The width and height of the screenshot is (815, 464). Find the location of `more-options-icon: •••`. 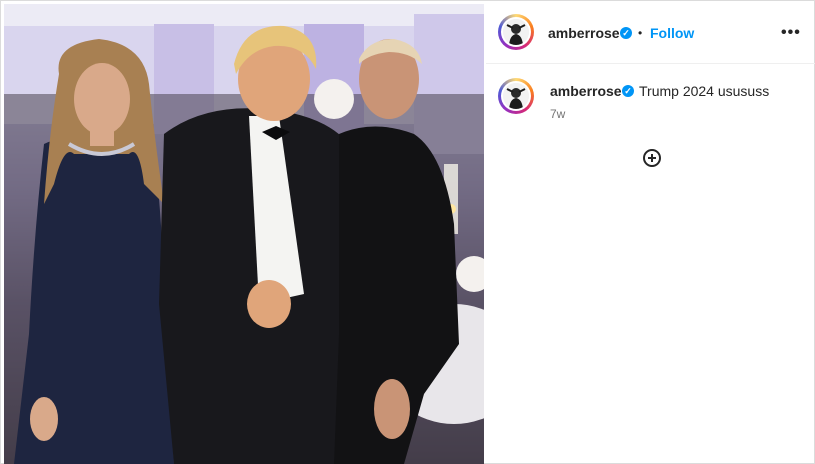

more-options-icon: ••• is located at coordinates (791, 33).